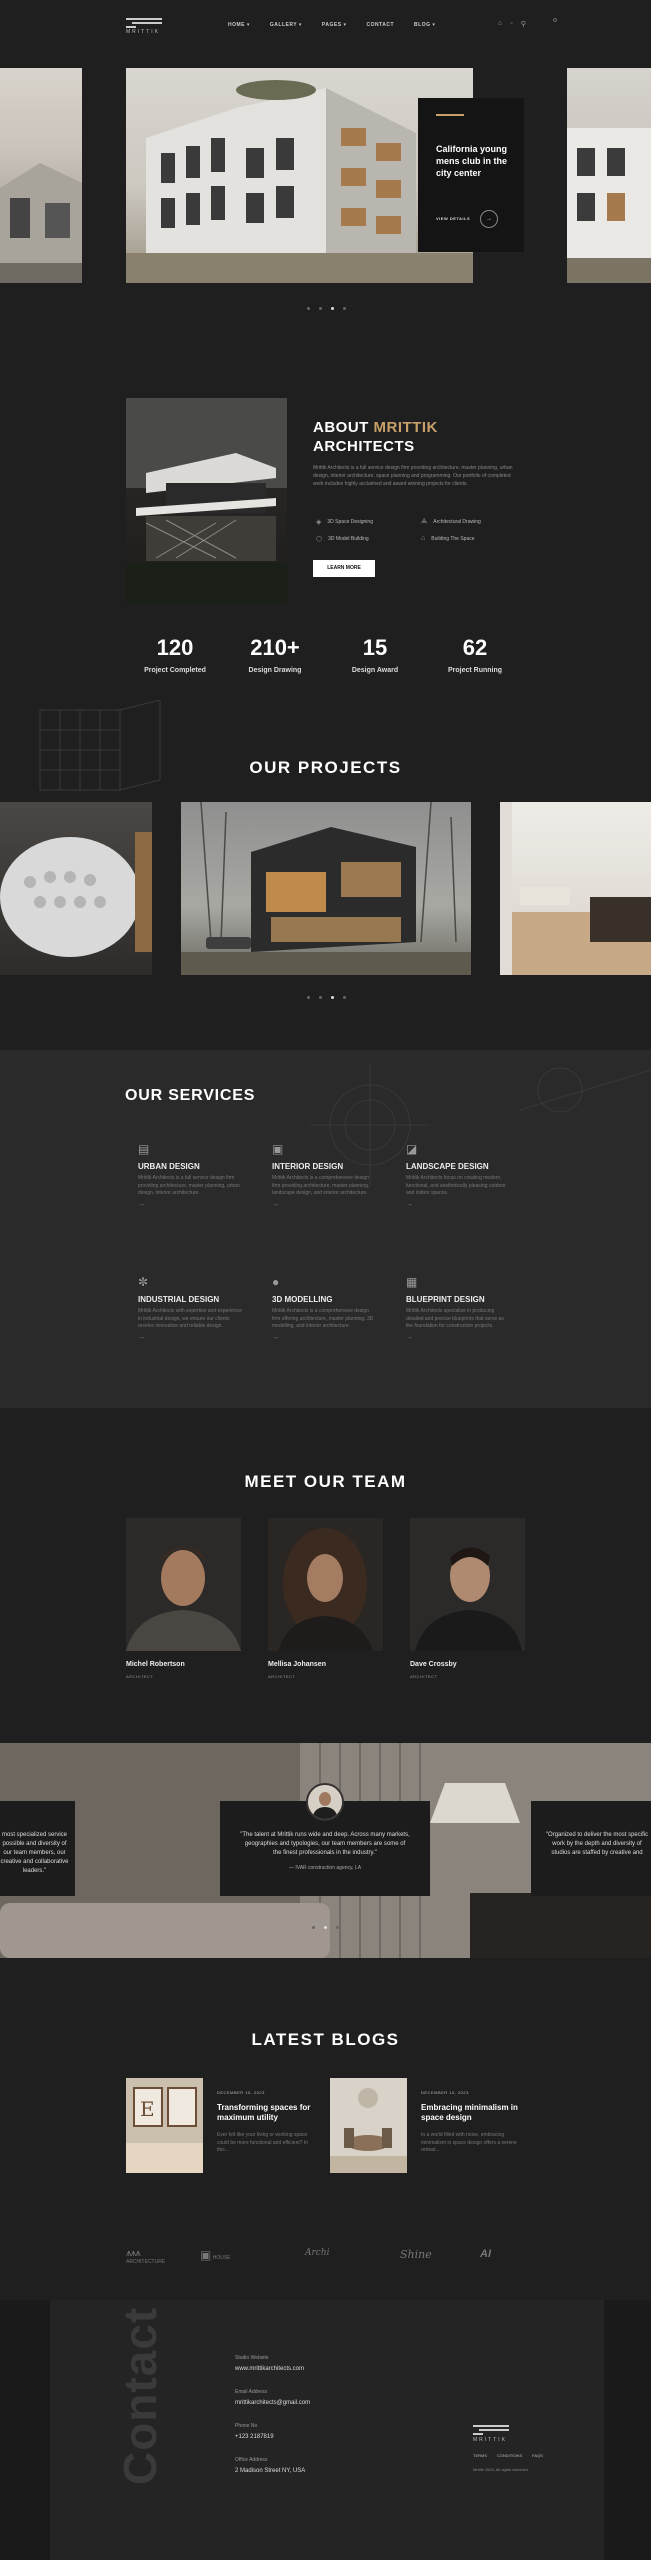  I want to click on about-image, so click(206, 500).